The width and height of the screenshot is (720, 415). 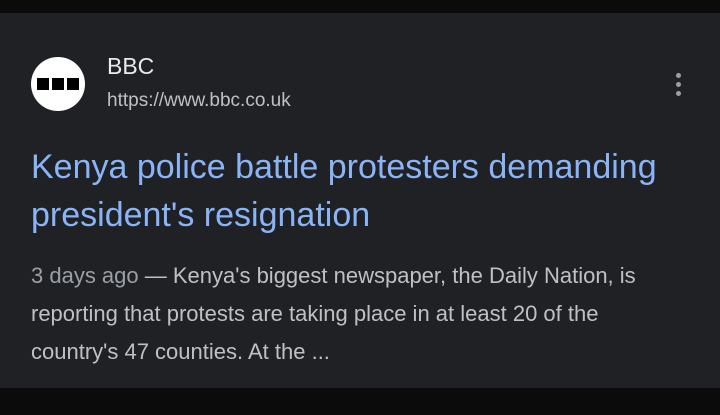 I want to click on logo-block-b2: B, so click(x=58, y=84).